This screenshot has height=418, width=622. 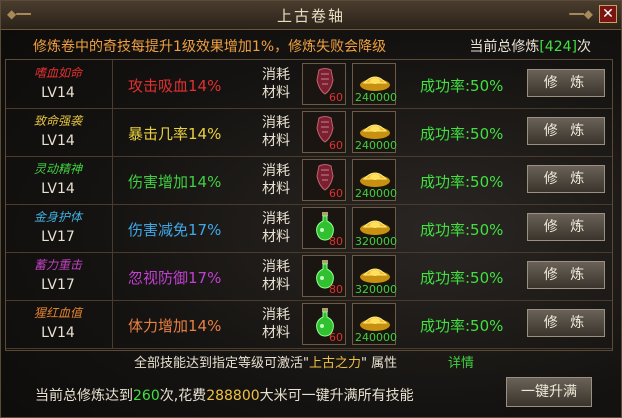 I want to click on skill-name: 致命强袭, so click(x=57, y=121).